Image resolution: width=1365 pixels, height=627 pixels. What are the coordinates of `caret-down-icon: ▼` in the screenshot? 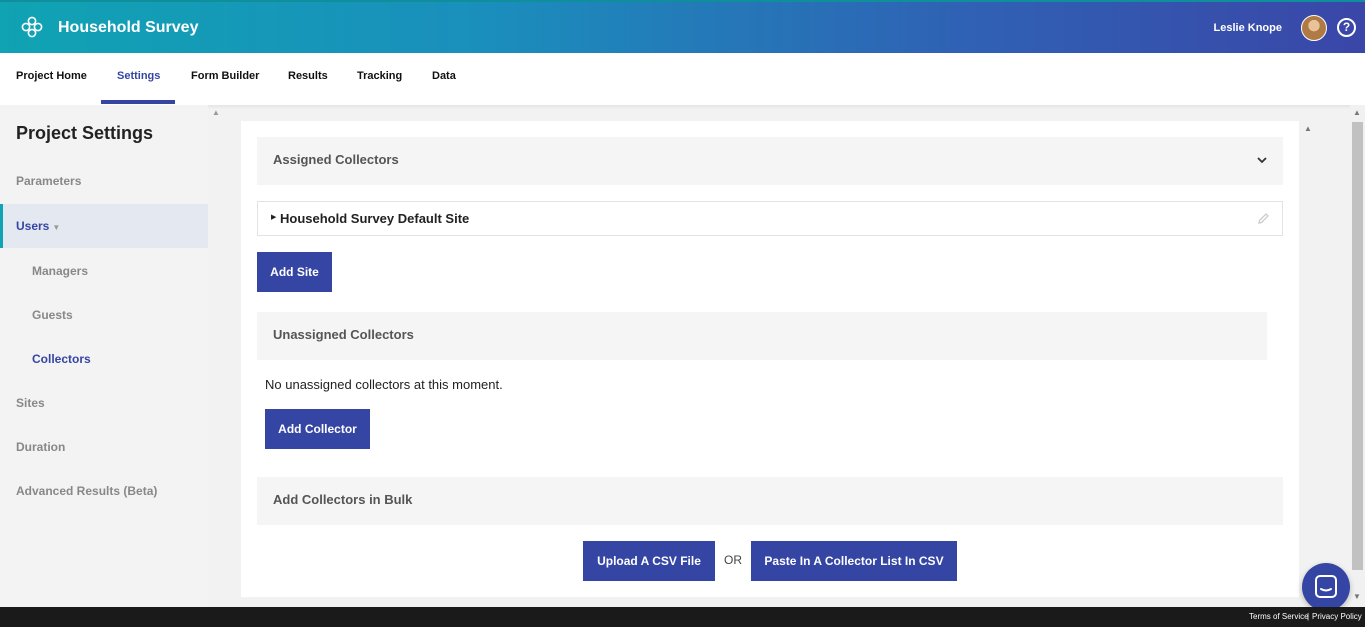 It's located at (56, 227).